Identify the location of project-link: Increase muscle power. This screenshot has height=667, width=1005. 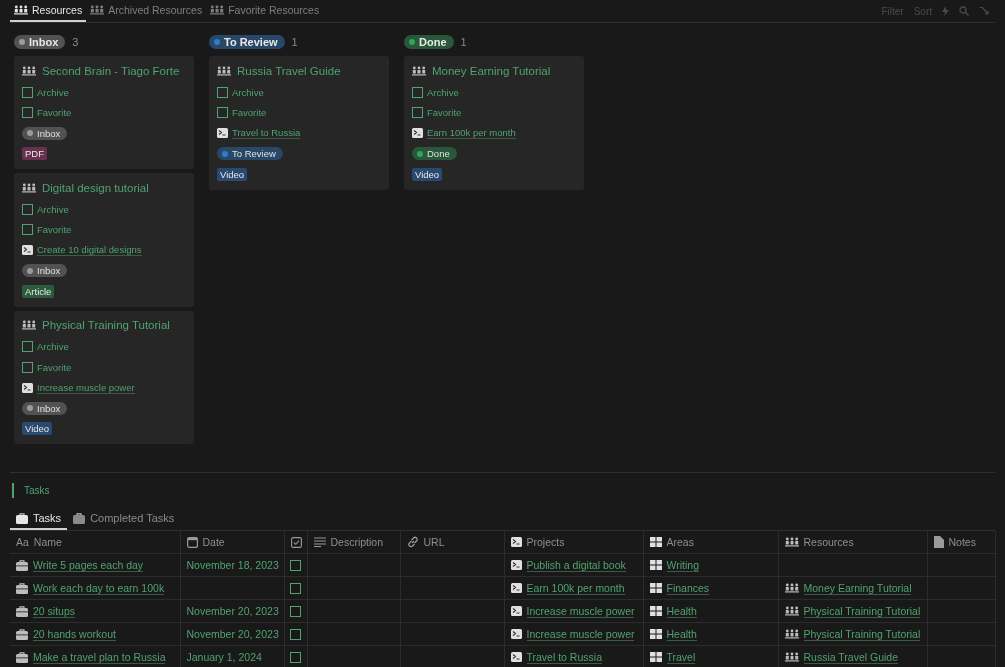
(86, 387).